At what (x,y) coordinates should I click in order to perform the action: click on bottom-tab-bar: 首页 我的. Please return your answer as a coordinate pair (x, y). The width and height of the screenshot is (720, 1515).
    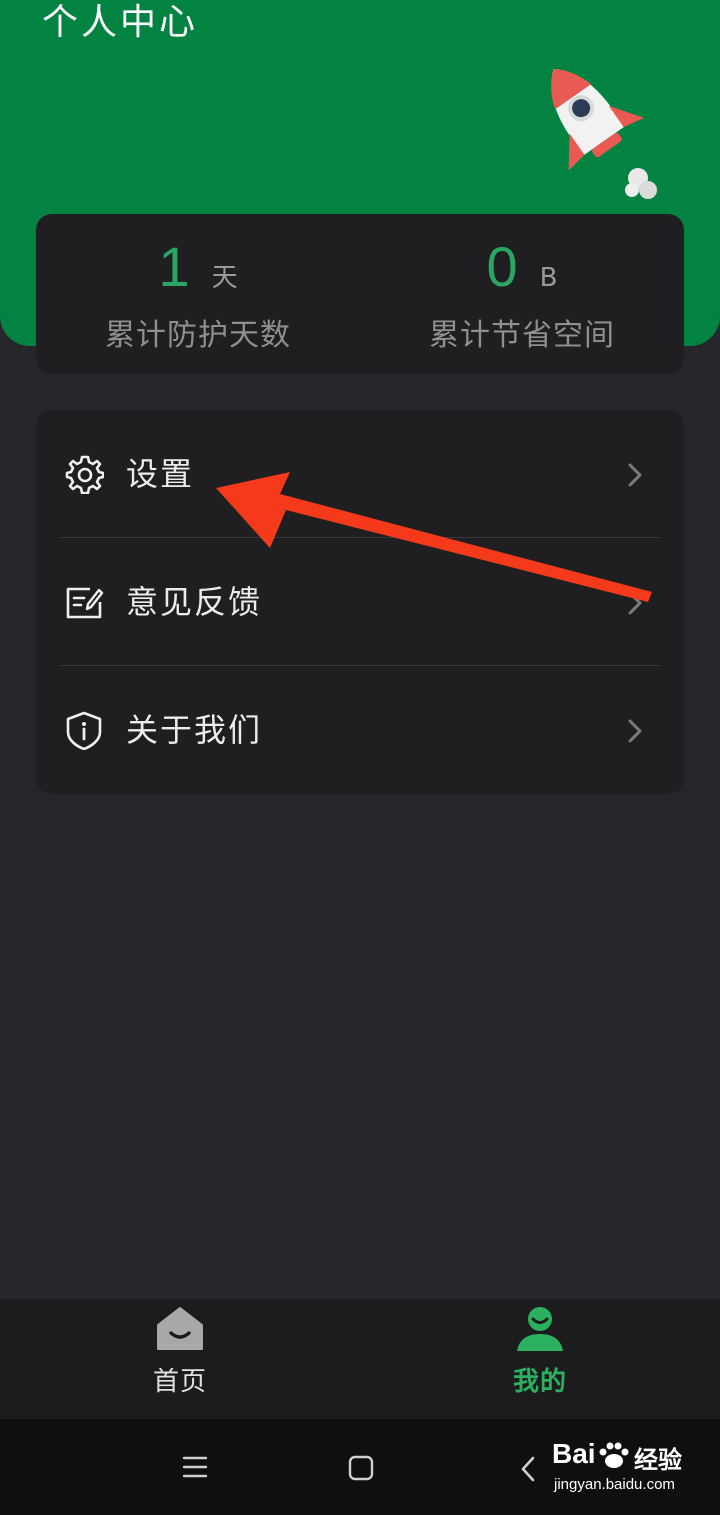
    Looking at the image, I should click on (360, 1359).